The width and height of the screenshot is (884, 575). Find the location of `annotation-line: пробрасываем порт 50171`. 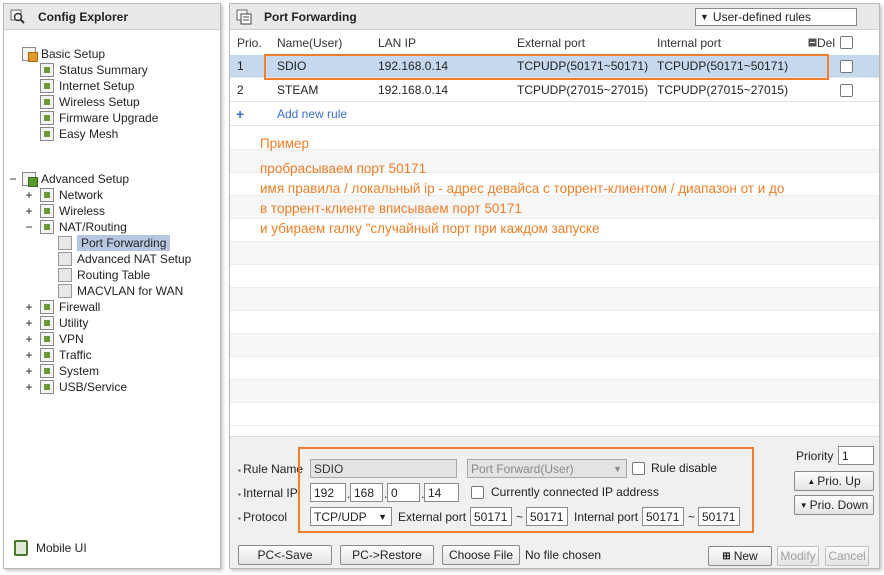

annotation-line: пробрасываем порт 50171 is located at coordinates (343, 168).